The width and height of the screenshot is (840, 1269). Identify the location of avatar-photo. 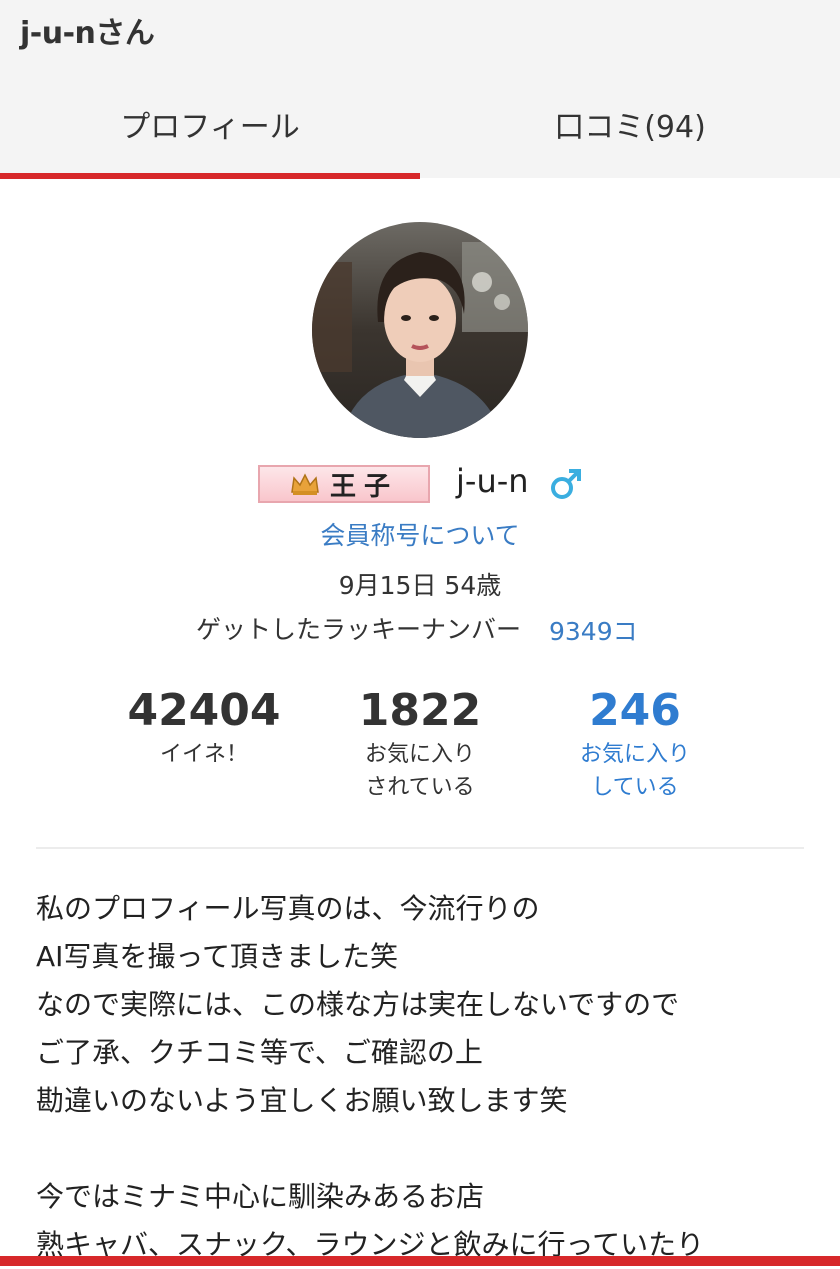
(420, 330).